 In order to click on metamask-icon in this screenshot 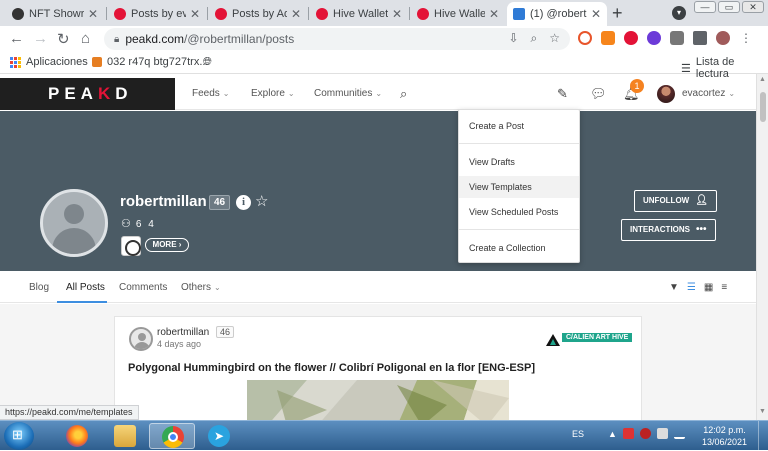, I will do `click(608, 38)`.